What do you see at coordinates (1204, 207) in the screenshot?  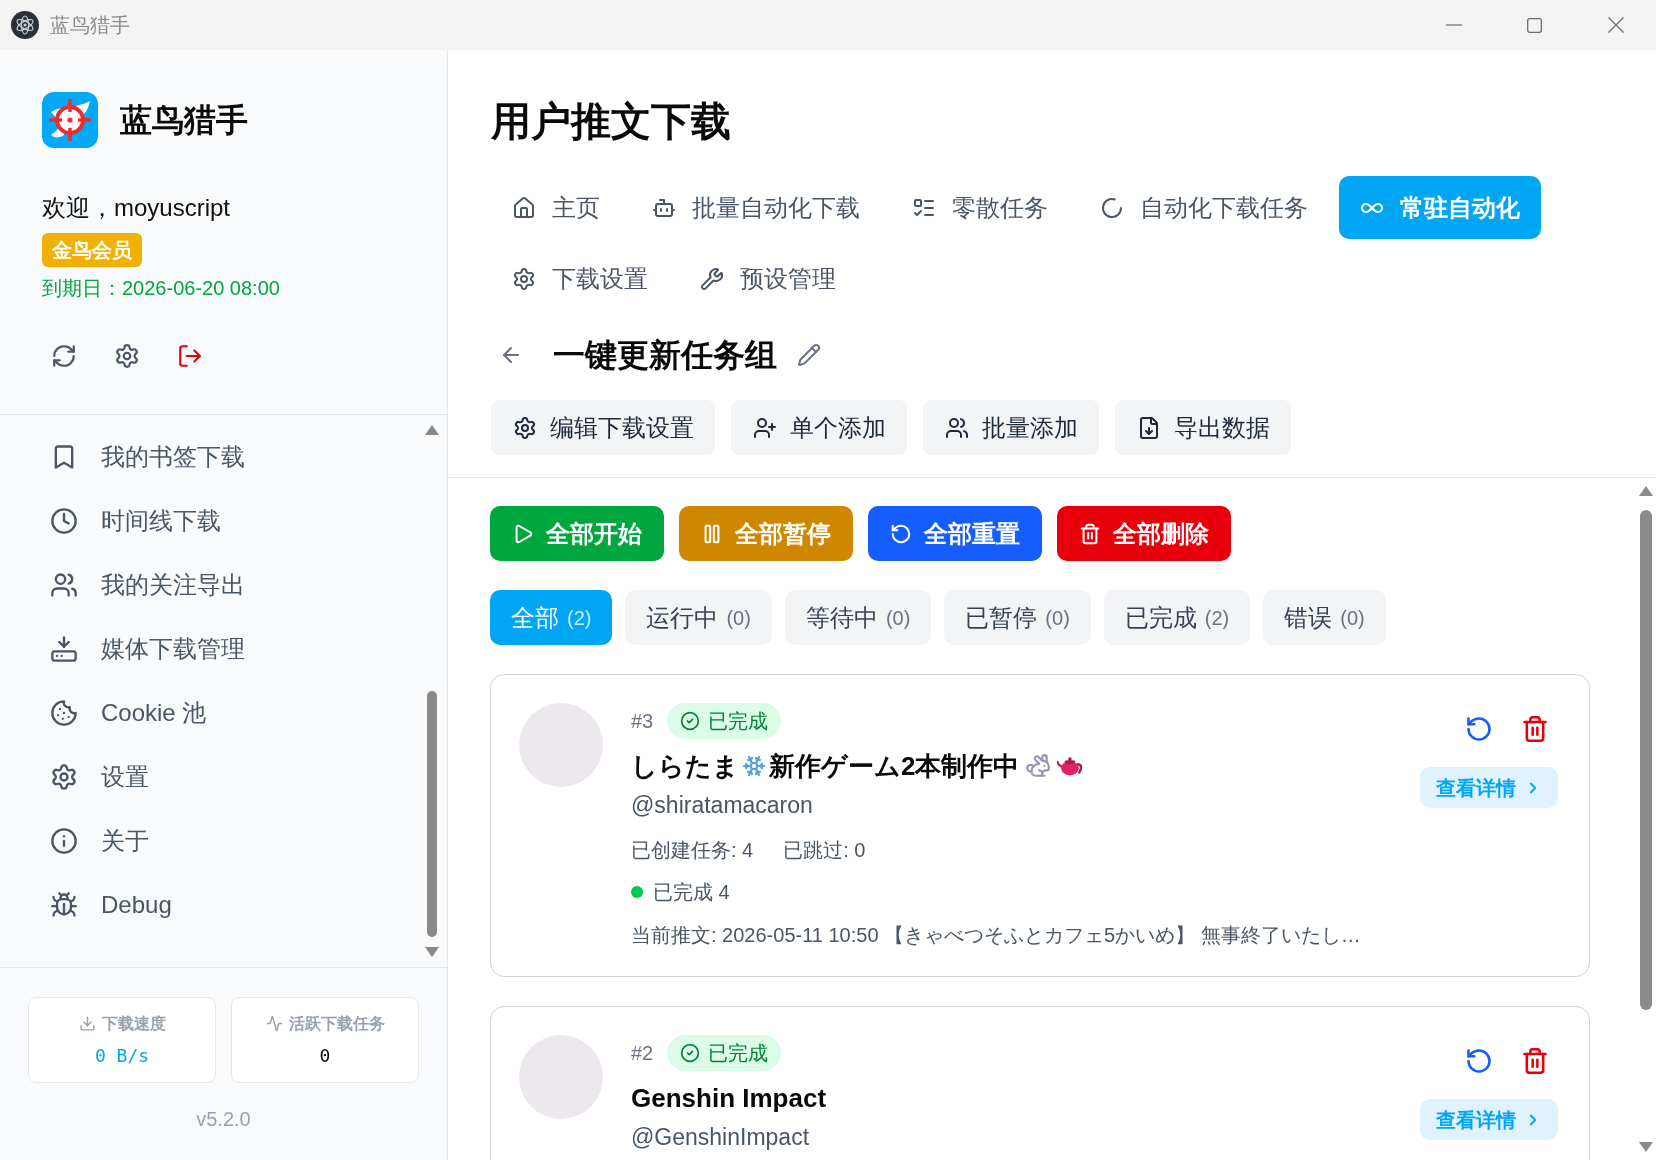 I see `nav-tab: 自动化下载任务` at bounding box center [1204, 207].